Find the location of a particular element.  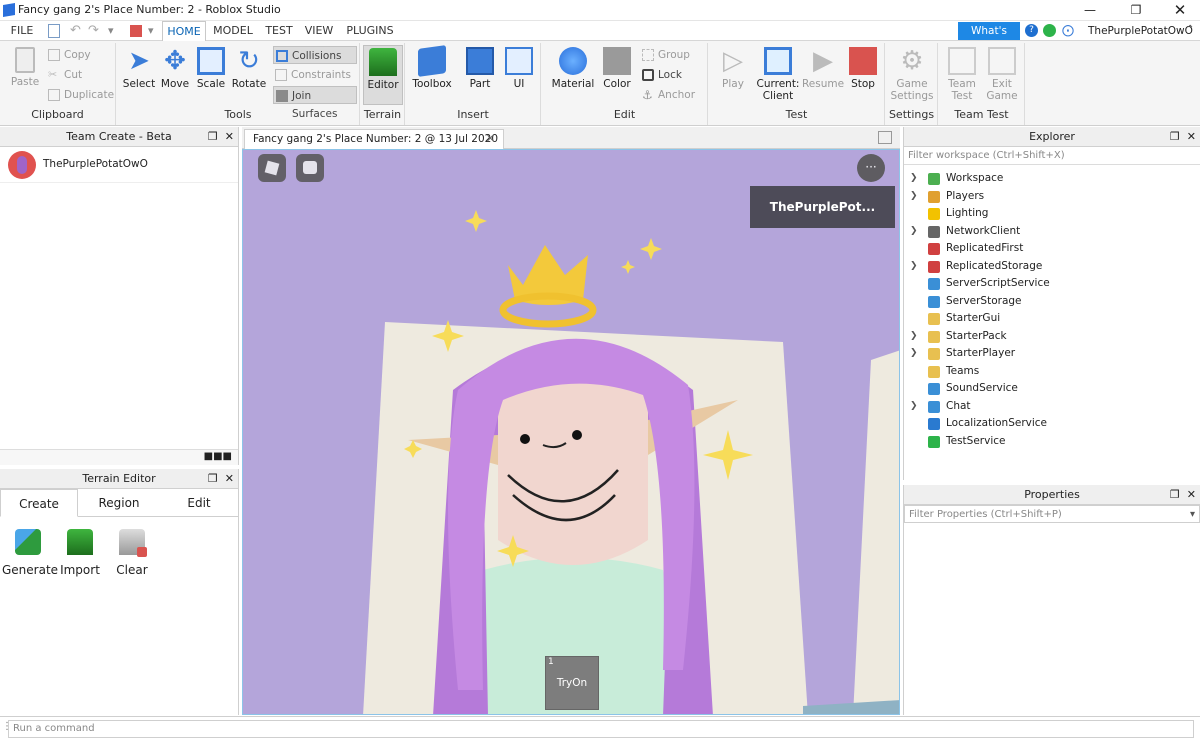

tab-edit: Edit is located at coordinates (199, 503).